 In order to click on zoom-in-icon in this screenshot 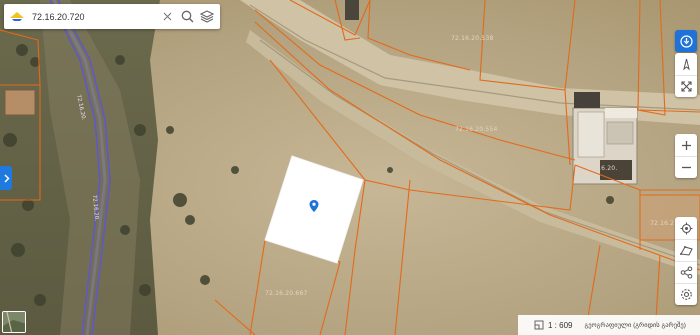, I will do `click(686, 145)`.